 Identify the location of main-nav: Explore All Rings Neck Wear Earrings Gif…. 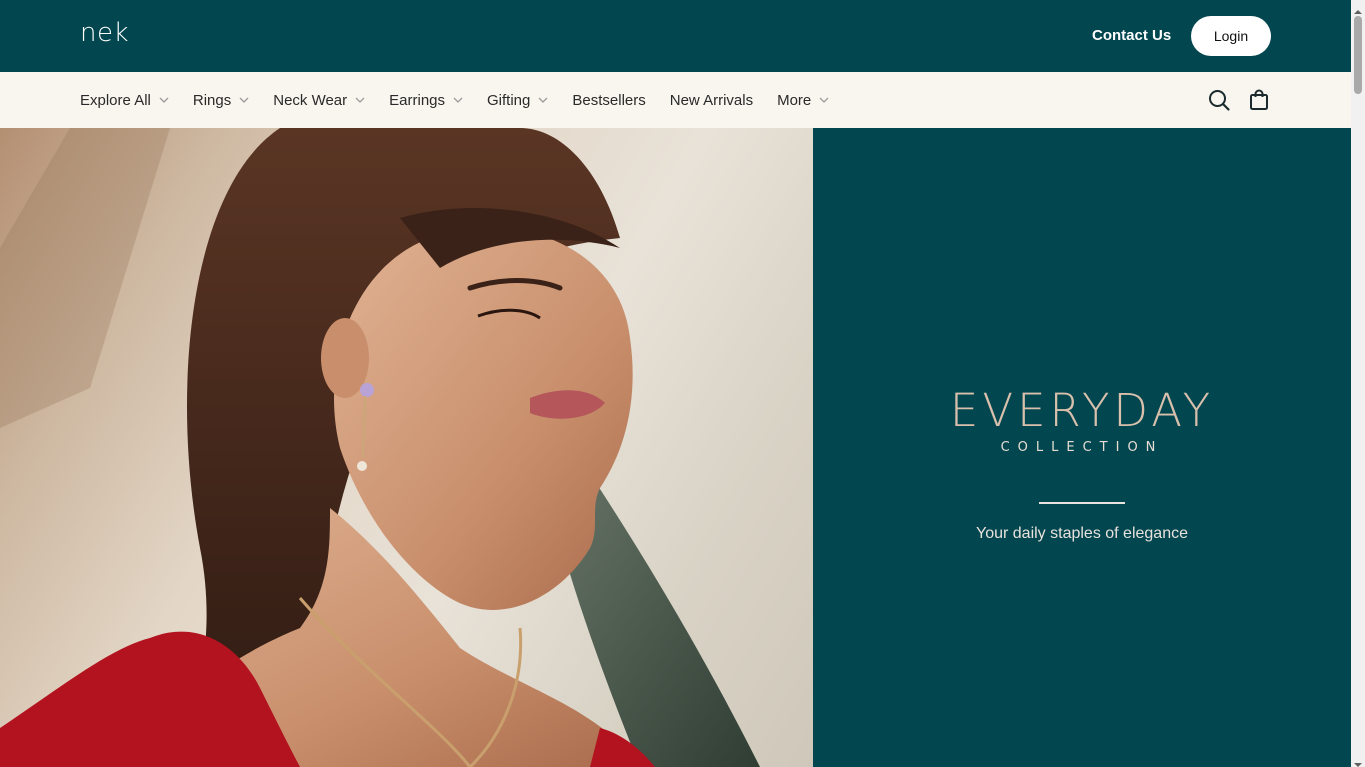
(675, 100).